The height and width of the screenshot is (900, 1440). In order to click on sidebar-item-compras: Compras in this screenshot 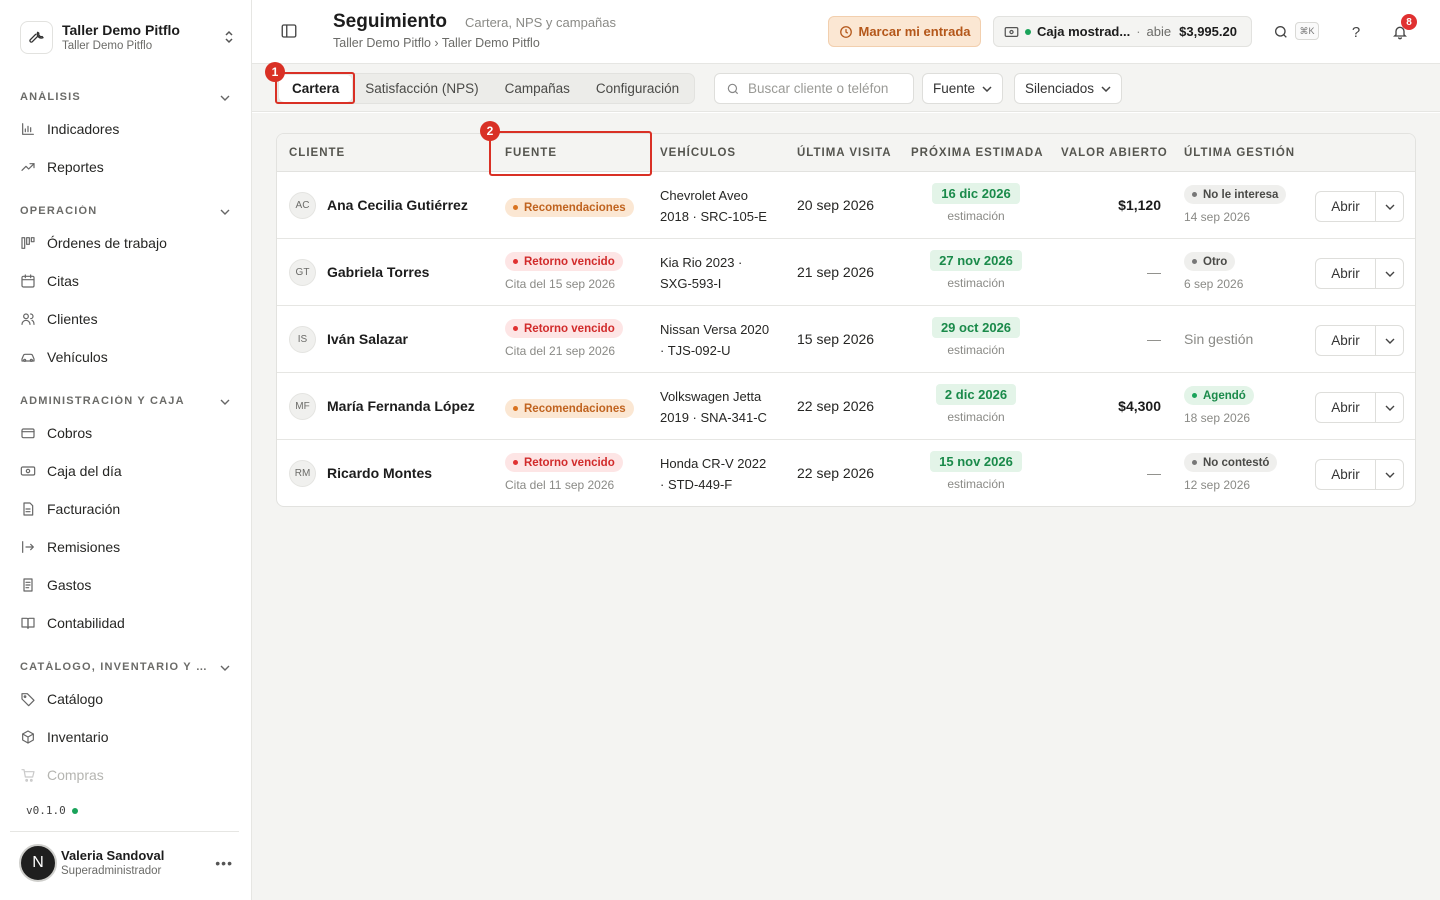, I will do `click(126, 775)`.